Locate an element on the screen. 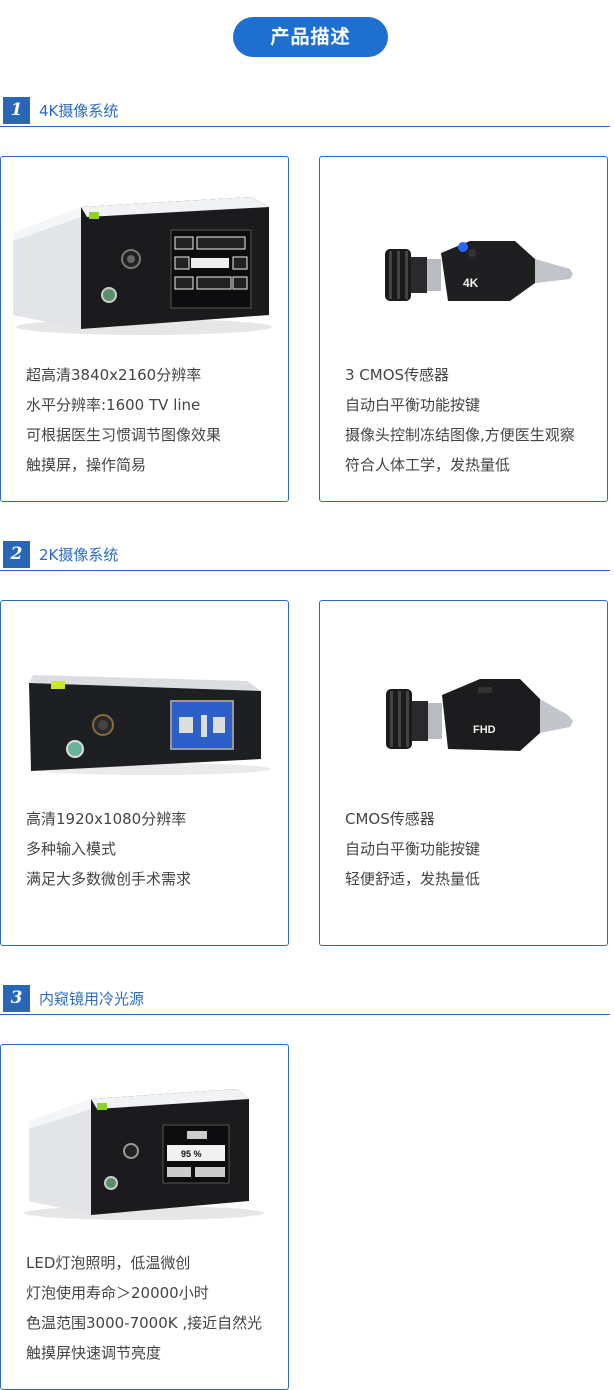 This screenshot has height=1390, width=614. feature-list: CMOS传感器 自动白平衡功能按键 轻便舒适，发热量低 is located at coordinates (412, 849).